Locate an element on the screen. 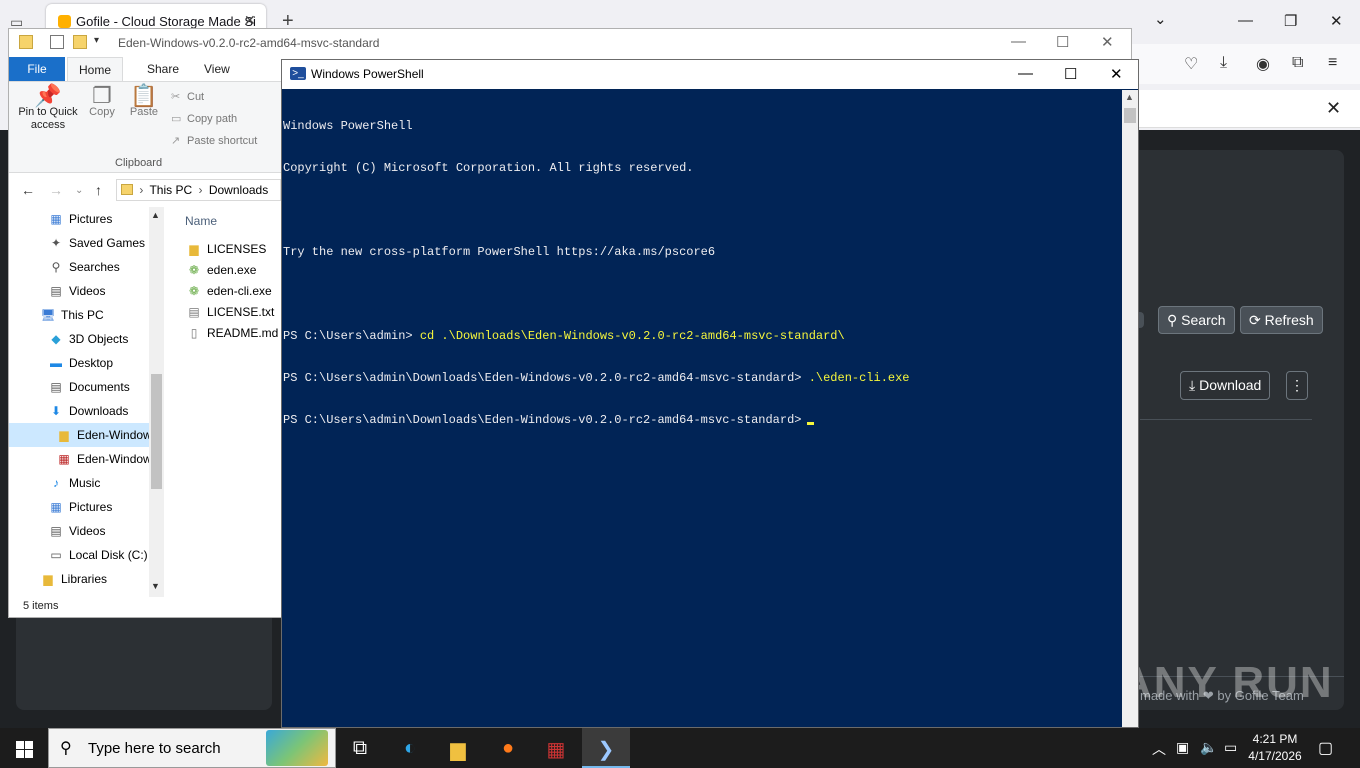 This screenshot has height=768, width=1360. browser-close-button: ✕ is located at coordinates (1336, 21).